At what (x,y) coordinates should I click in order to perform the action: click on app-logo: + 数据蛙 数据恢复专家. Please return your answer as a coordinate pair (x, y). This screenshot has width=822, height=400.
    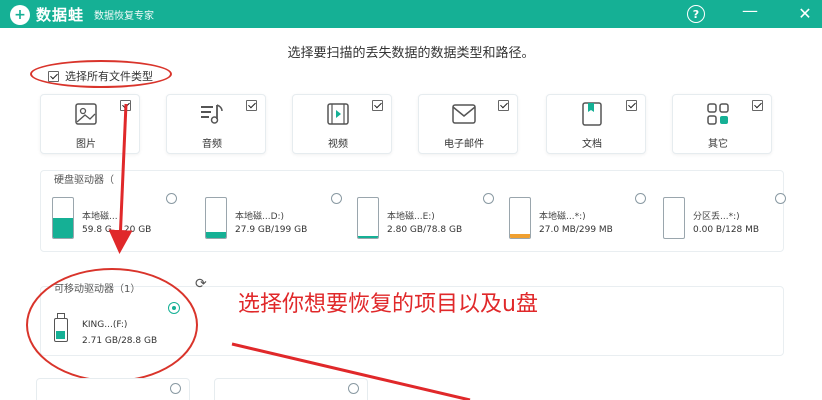
    Looking at the image, I should click on (82, 14).